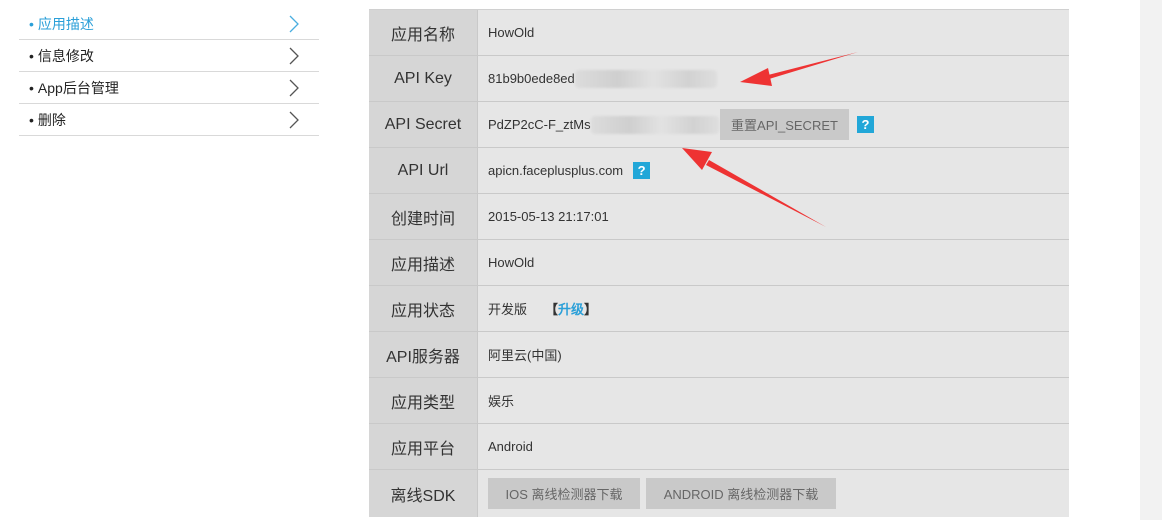  What do you see at coordinates (423, 493) in the screenshot?
I see `field-label: 离线SDK` at bounding box center [423, 493].